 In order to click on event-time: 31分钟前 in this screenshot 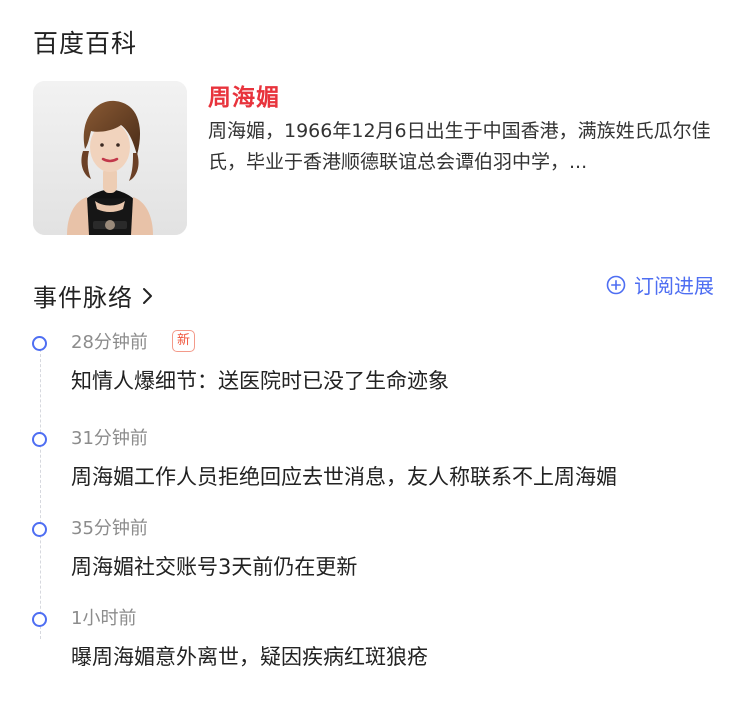, I will do `click(109, 438)`.